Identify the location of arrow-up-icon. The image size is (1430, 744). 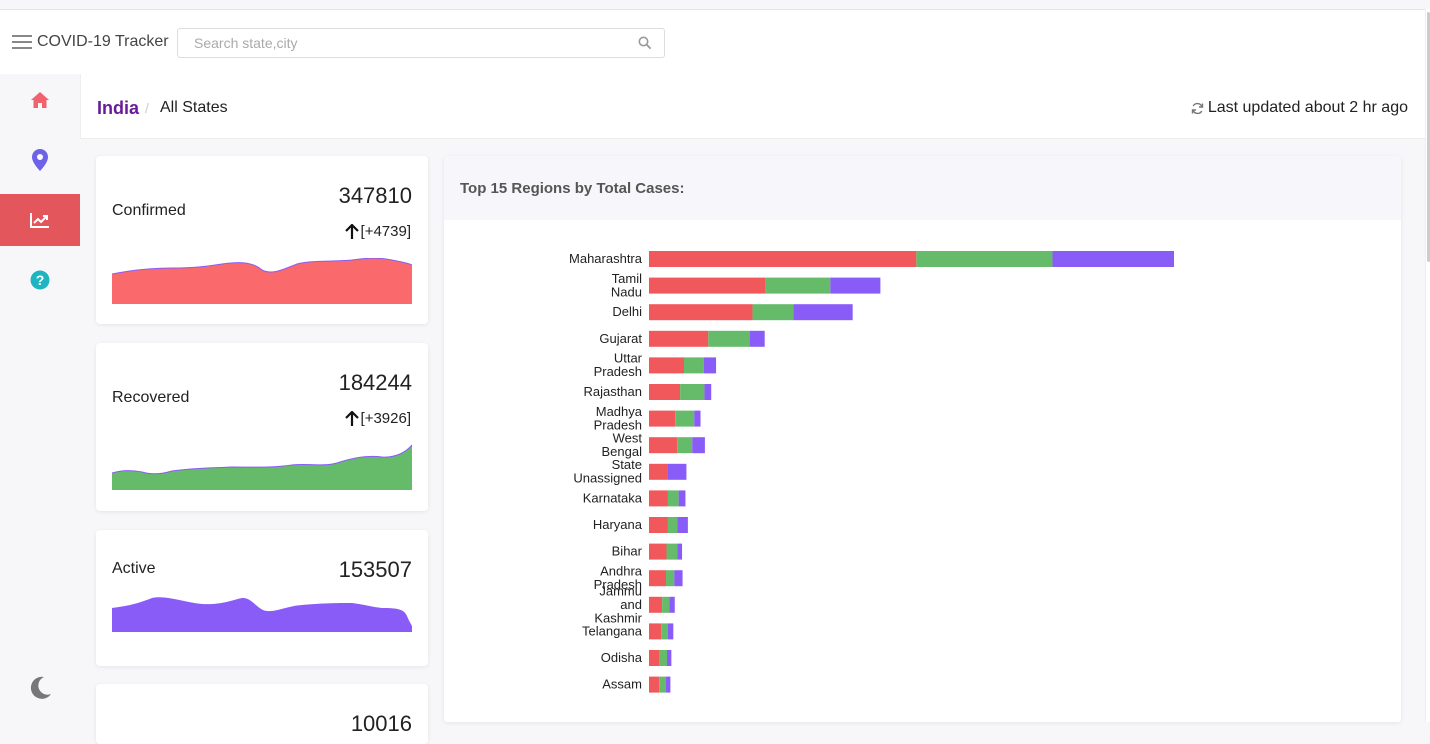
(351, 231).